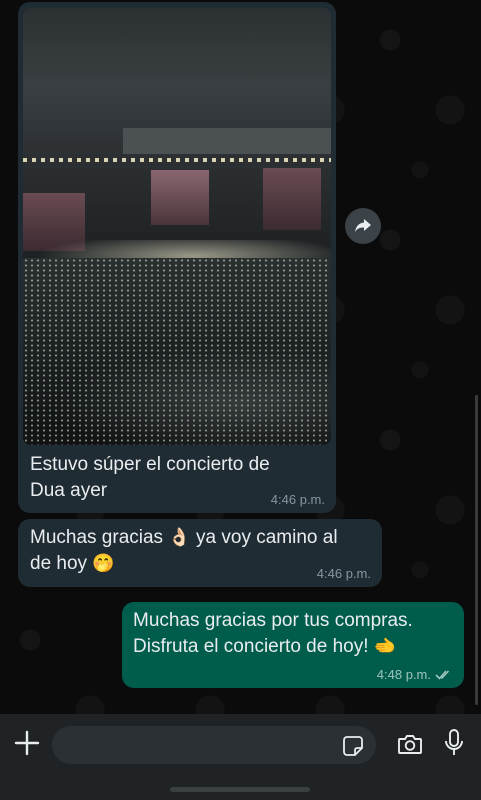 The width and height of the screenshot is (481, 800). What do you see at coordinates (177, 391) in the screenshot?
I see `smoke-haze` at bounding box center [177, 391].